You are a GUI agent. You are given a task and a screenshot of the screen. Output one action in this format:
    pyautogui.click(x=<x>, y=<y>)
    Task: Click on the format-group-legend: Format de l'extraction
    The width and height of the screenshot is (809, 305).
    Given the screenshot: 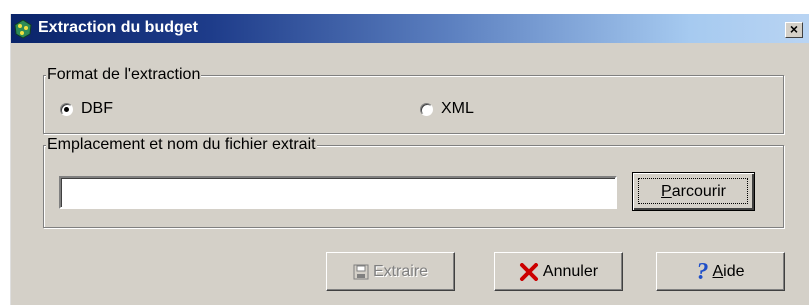 What is the action you would take?
    pyautogui.click(x=124, y=75)
    